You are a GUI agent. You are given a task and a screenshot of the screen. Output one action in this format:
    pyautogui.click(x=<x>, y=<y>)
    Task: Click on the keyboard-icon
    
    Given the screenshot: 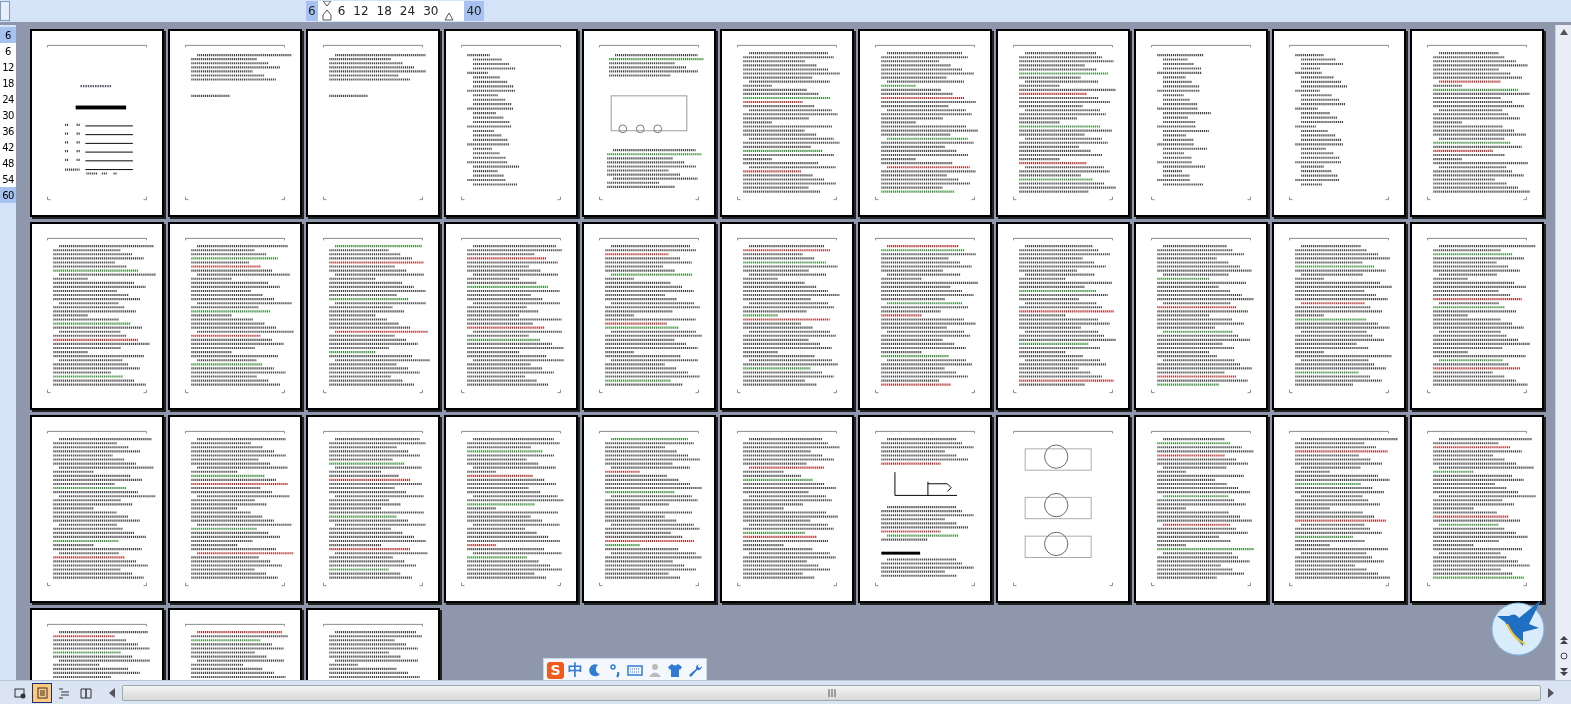 What is the action you would take?
    pyautogui.click(x=635, y=670)
    